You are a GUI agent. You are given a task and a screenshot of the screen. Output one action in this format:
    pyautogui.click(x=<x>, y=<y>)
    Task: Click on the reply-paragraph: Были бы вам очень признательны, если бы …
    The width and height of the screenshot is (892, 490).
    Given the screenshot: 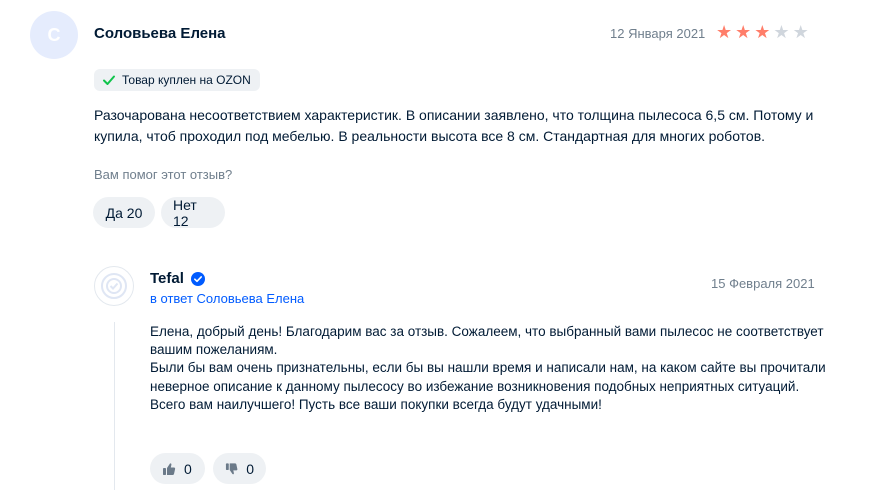 What is the action you would take?
    pyautogui.click(x=488, y=377)
    